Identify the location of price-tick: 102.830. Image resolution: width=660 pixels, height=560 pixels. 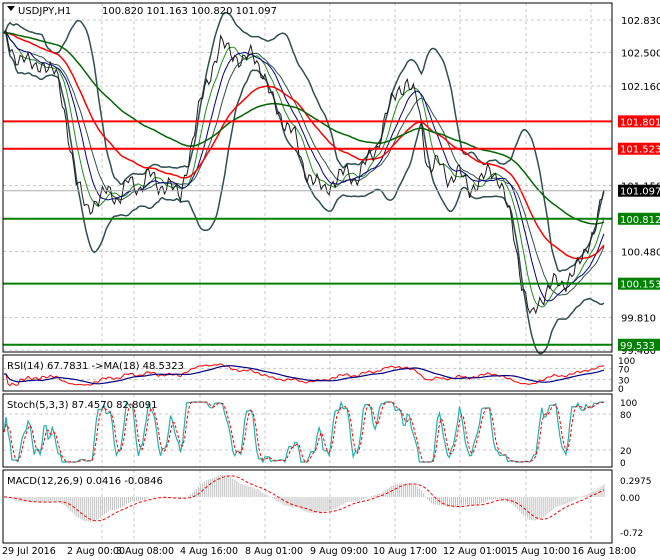
(640, 21).